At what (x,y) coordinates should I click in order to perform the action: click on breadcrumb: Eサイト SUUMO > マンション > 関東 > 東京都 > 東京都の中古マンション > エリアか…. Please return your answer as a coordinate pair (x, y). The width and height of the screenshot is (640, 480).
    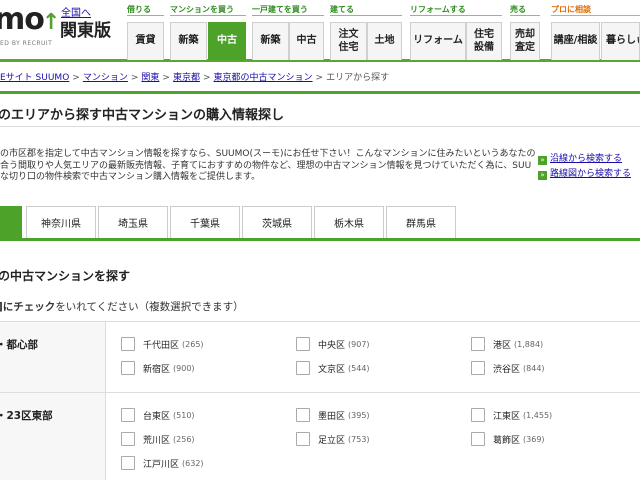
    Looking at the image, I should click on (195, 78).